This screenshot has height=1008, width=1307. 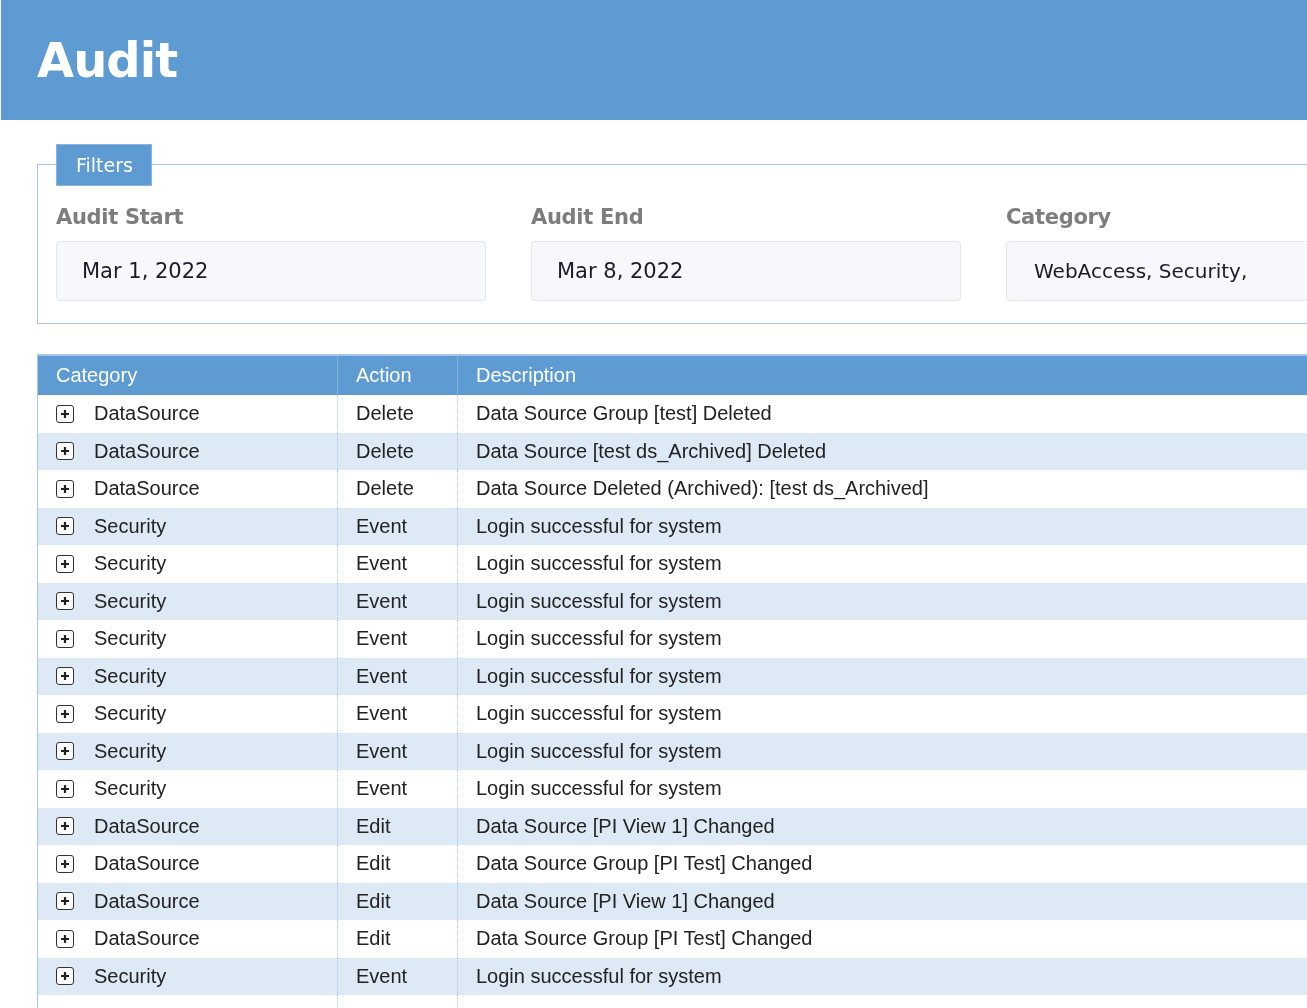 What do you see at coordinates (1059, 217) in the screenshot?
I see `field-label: Category` at bounding box center [1059, 217].